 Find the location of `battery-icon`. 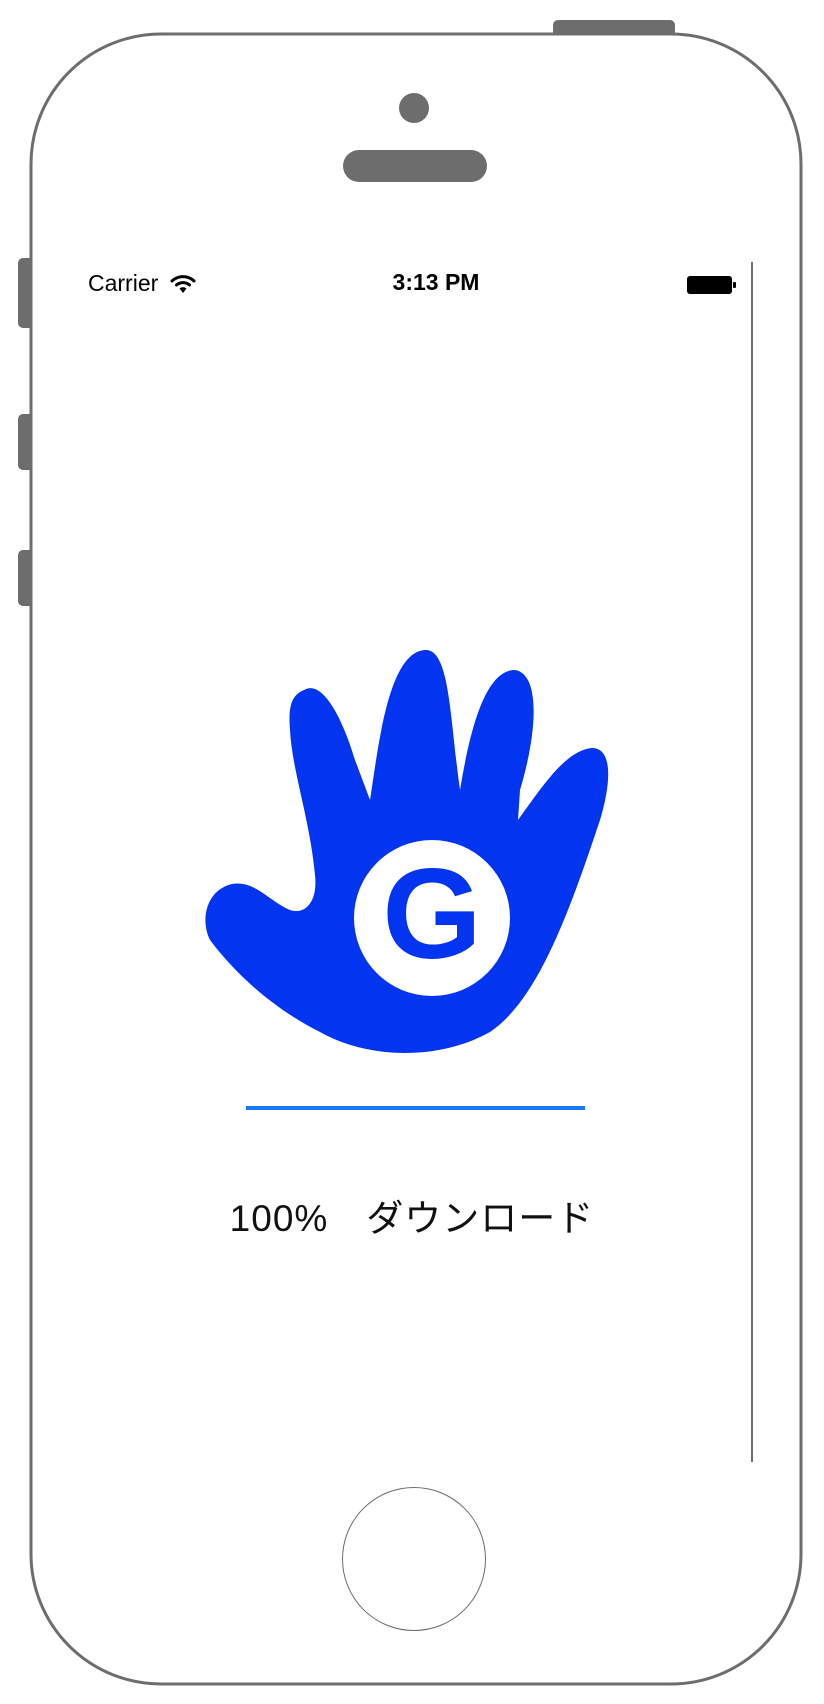

battery-icon is located at coordinates (711, 285).